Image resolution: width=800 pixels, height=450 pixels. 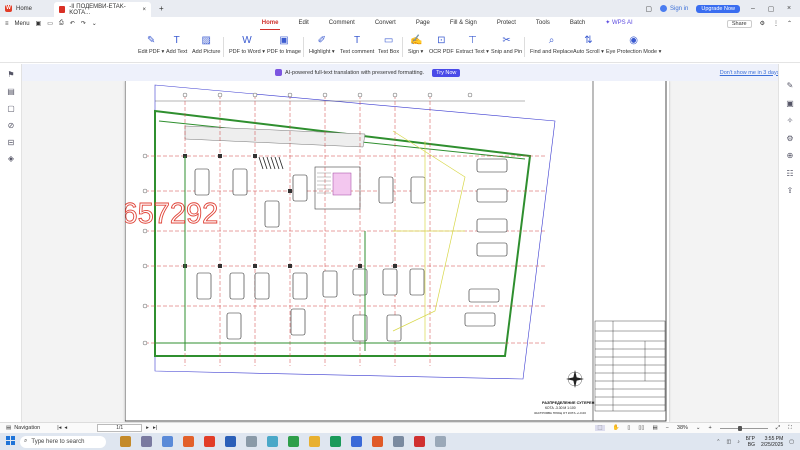 What do you see at coordinates (322, 45) in the screenshot?
I see `highlight-button: ✐ Highlight ▾` at bounding box center [322, 45].